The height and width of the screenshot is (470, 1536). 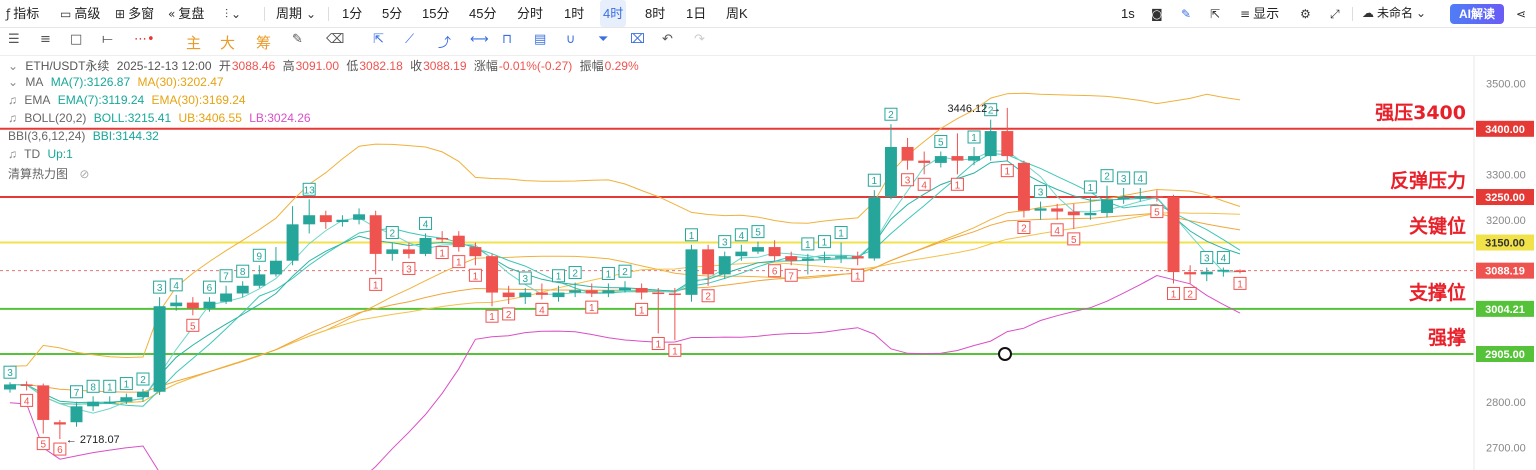 What do you see at coordinates (335, 39) in the screenshot?
I see `eraser-icon: ⌫` at bounding box center [335, 39].